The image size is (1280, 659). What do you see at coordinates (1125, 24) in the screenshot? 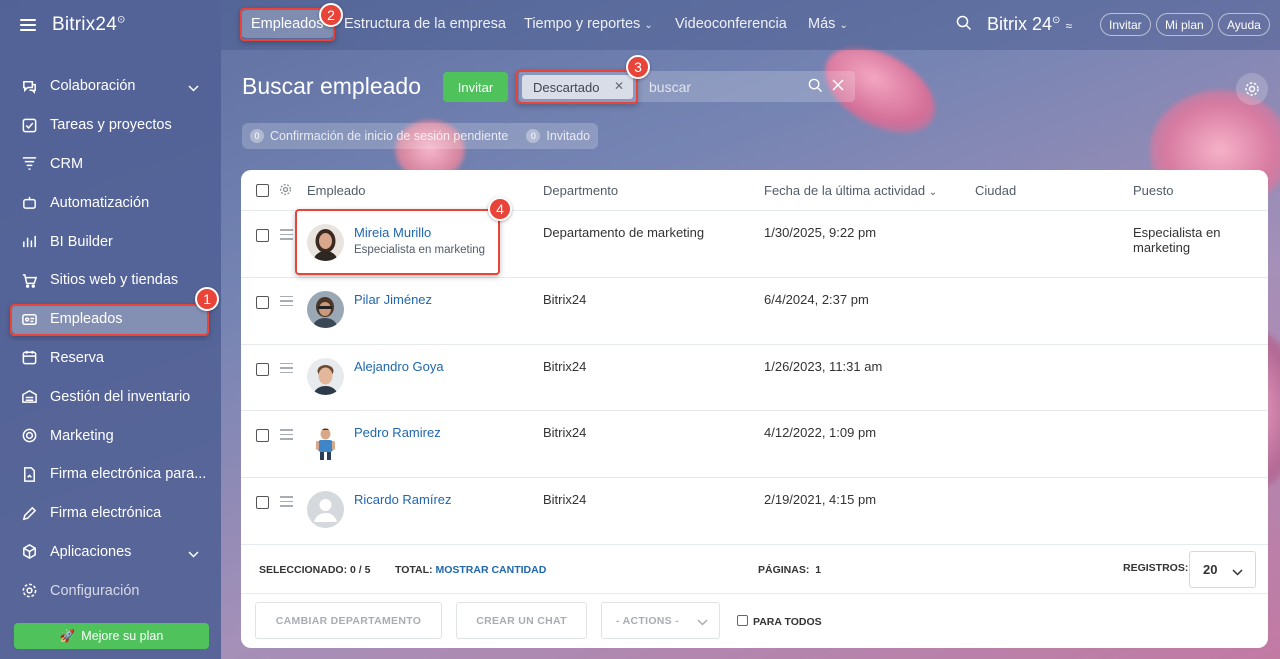
I see `invite-top-button: Invitar` at bounding box center [1125, 24].